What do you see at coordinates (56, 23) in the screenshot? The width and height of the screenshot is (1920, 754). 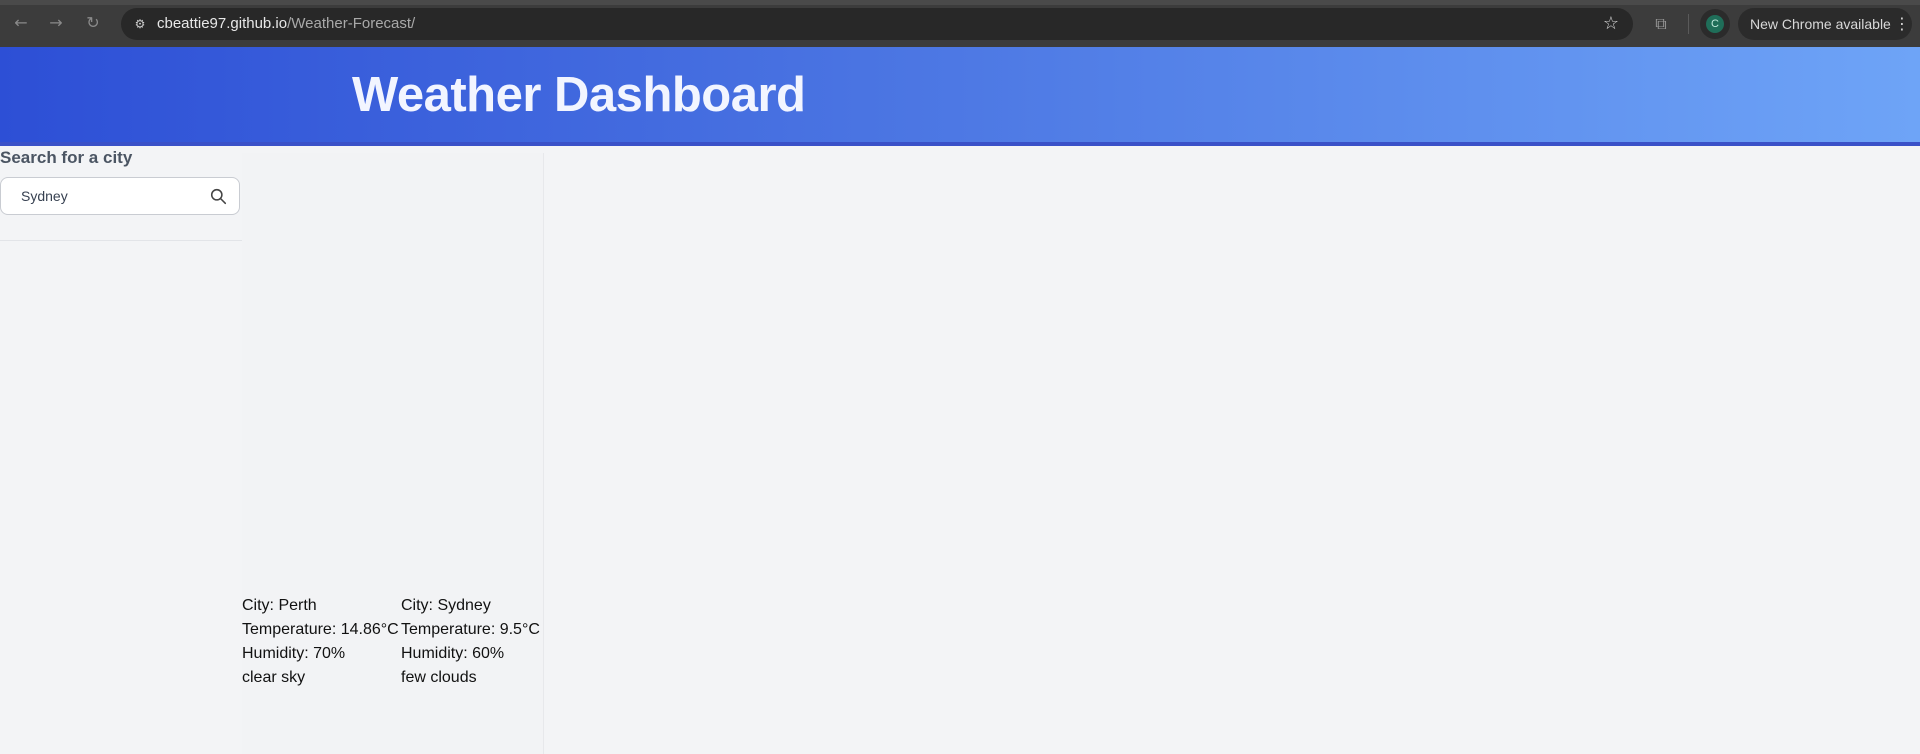 I see `forward-icon: →` at bounding box center [56, 23].